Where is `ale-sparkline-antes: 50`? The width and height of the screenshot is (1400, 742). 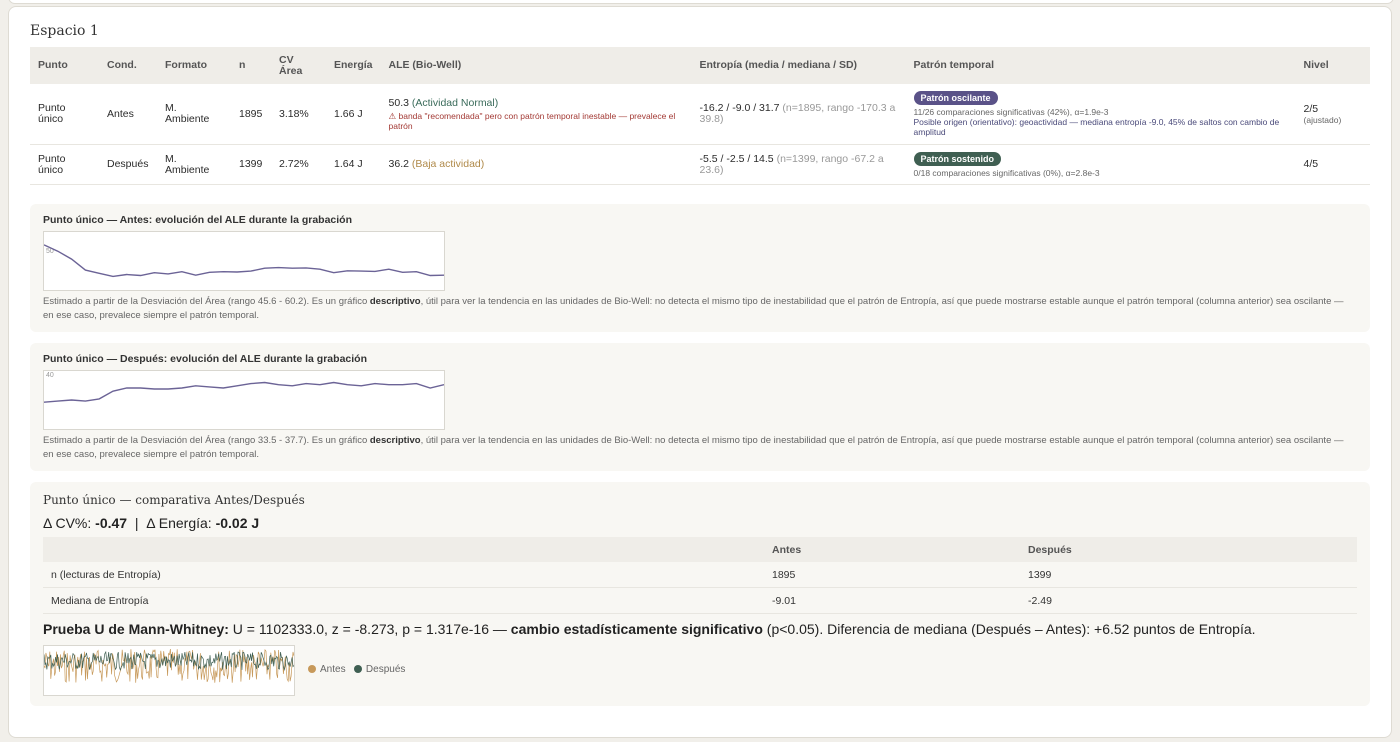
ale-sparkline-antes: 50 is located at coordinates (244, 261).